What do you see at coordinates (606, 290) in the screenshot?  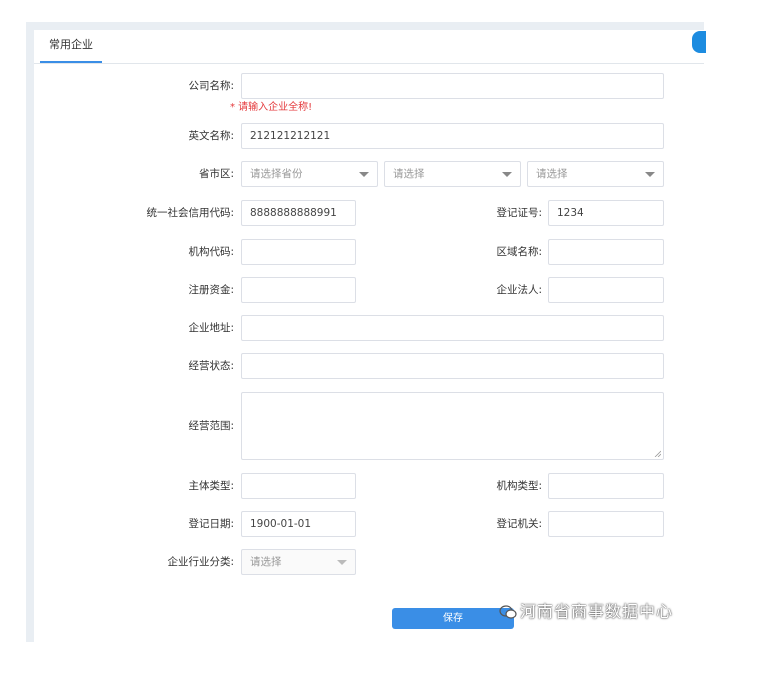 I see `legal-person-input` at bounding box center [606, 290].